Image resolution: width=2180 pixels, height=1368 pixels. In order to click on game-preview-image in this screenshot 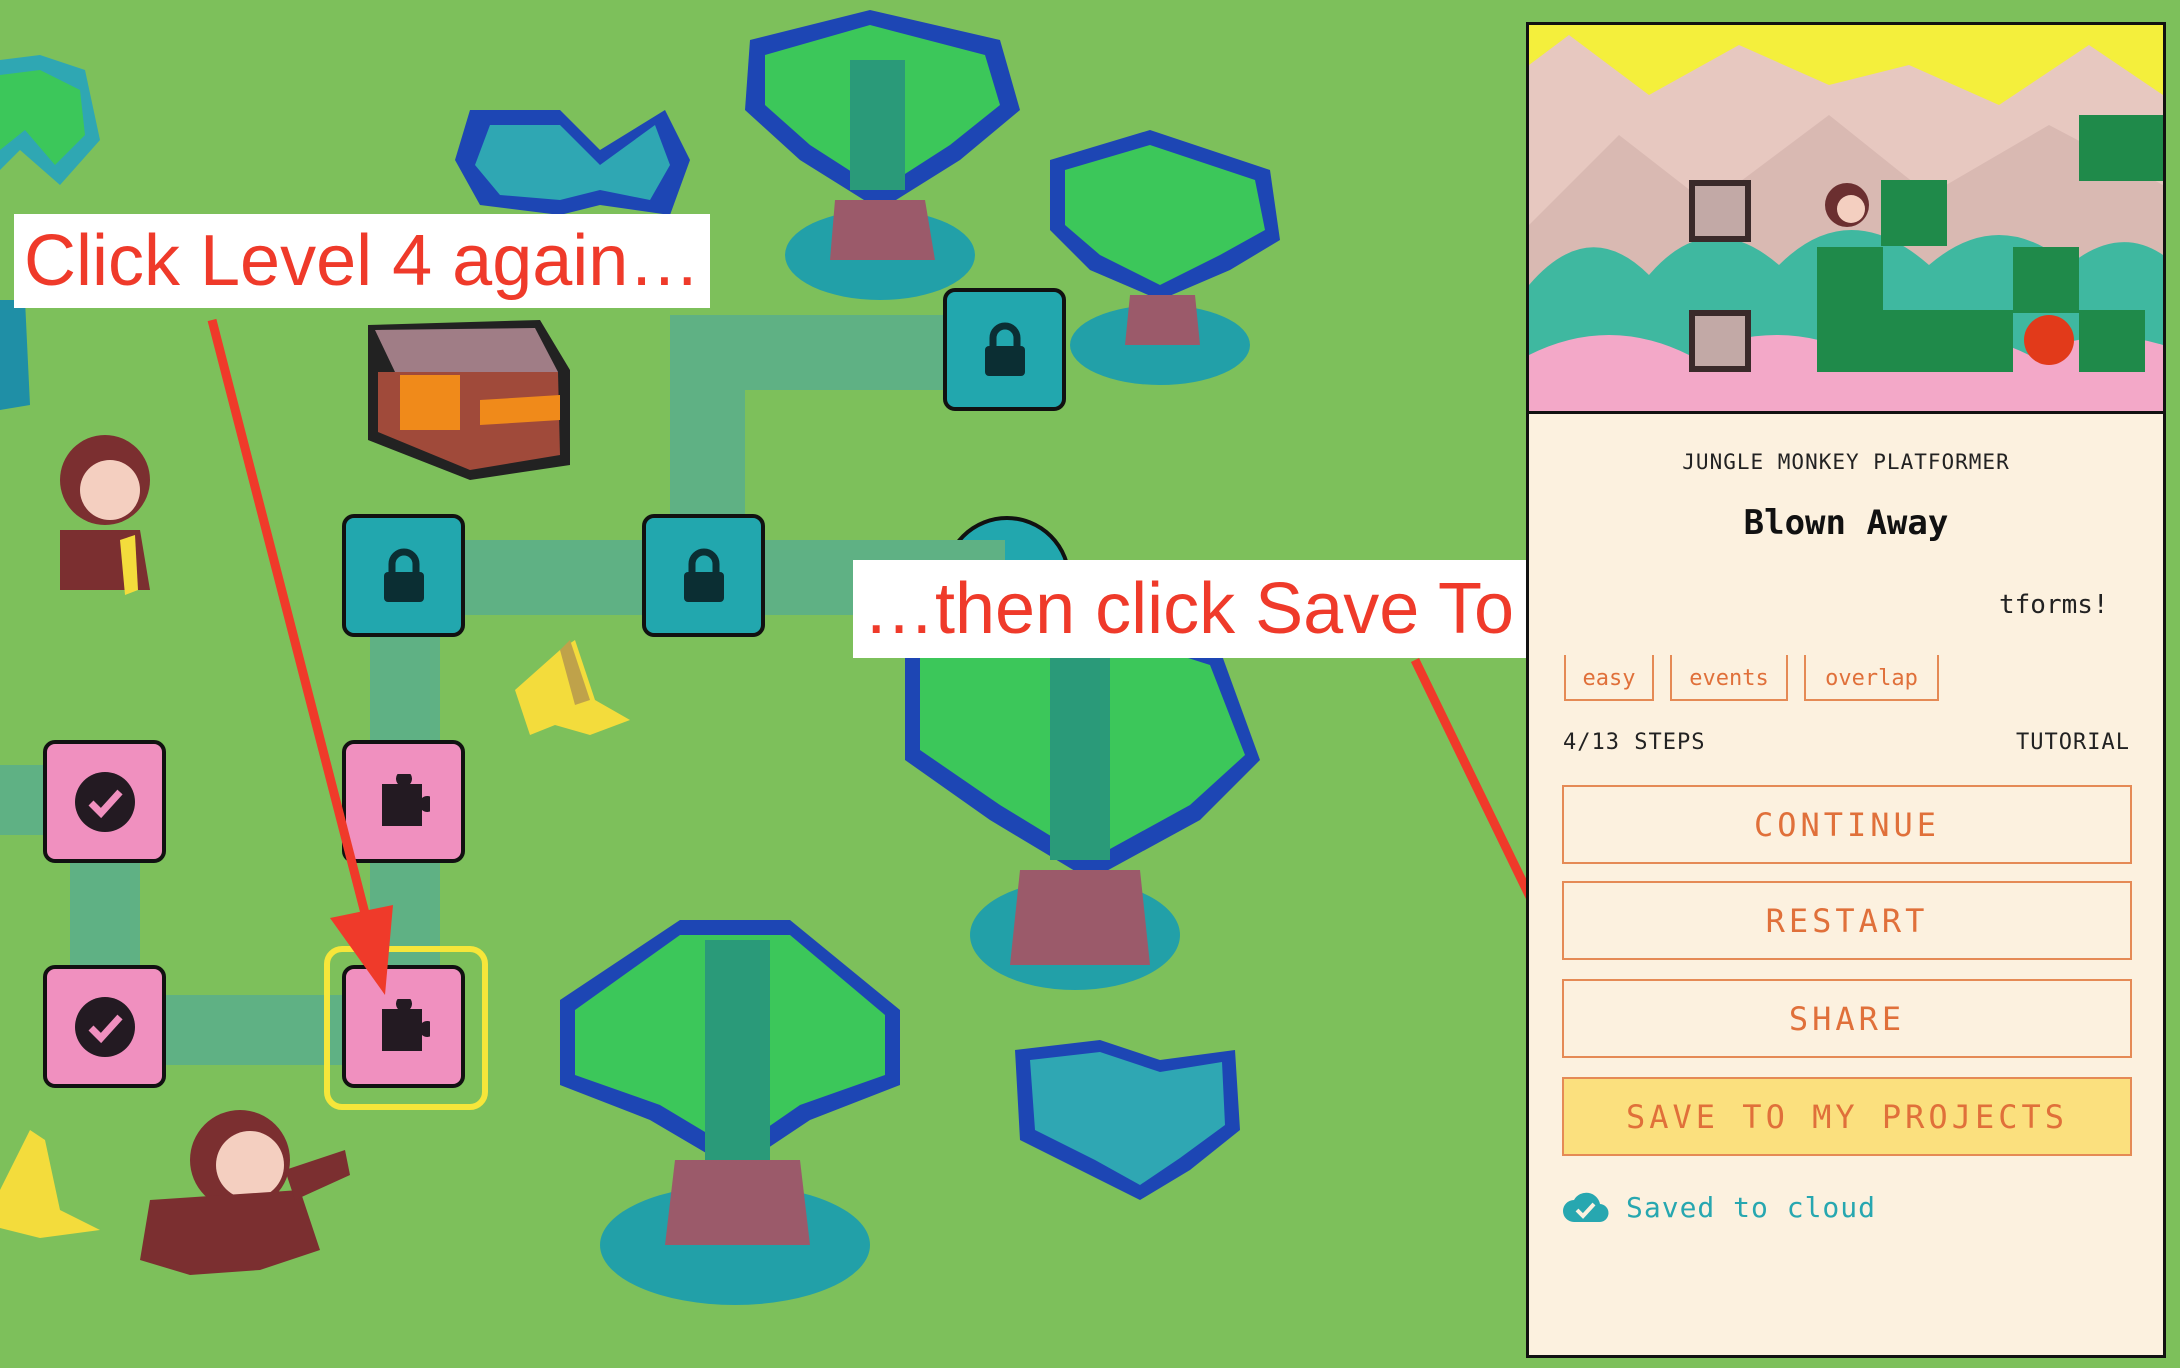, I will do `click(1846, 218)`.